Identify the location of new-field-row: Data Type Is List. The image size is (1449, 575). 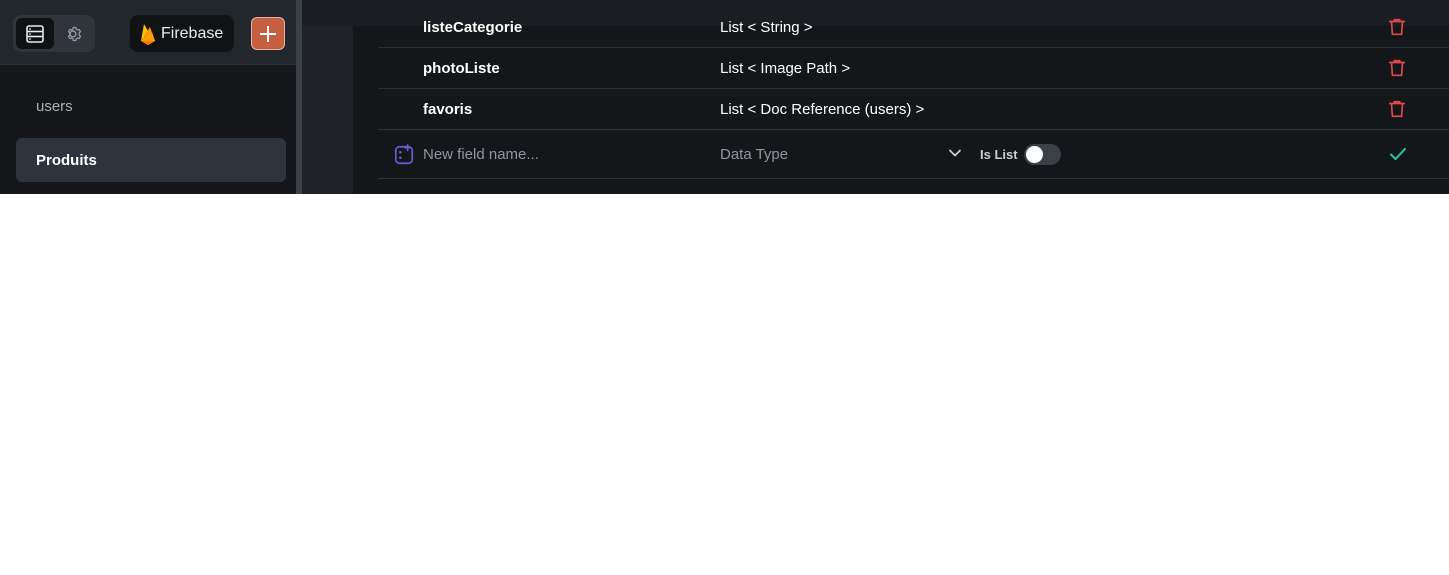
(913, 154).